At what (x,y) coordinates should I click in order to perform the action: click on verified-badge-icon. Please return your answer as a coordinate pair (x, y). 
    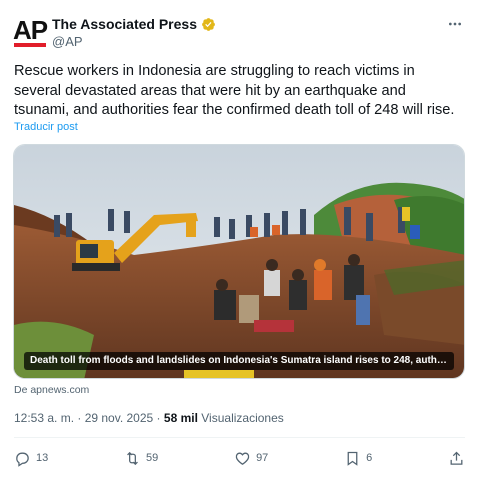
    Looking at the image, I should click on (208, 24).